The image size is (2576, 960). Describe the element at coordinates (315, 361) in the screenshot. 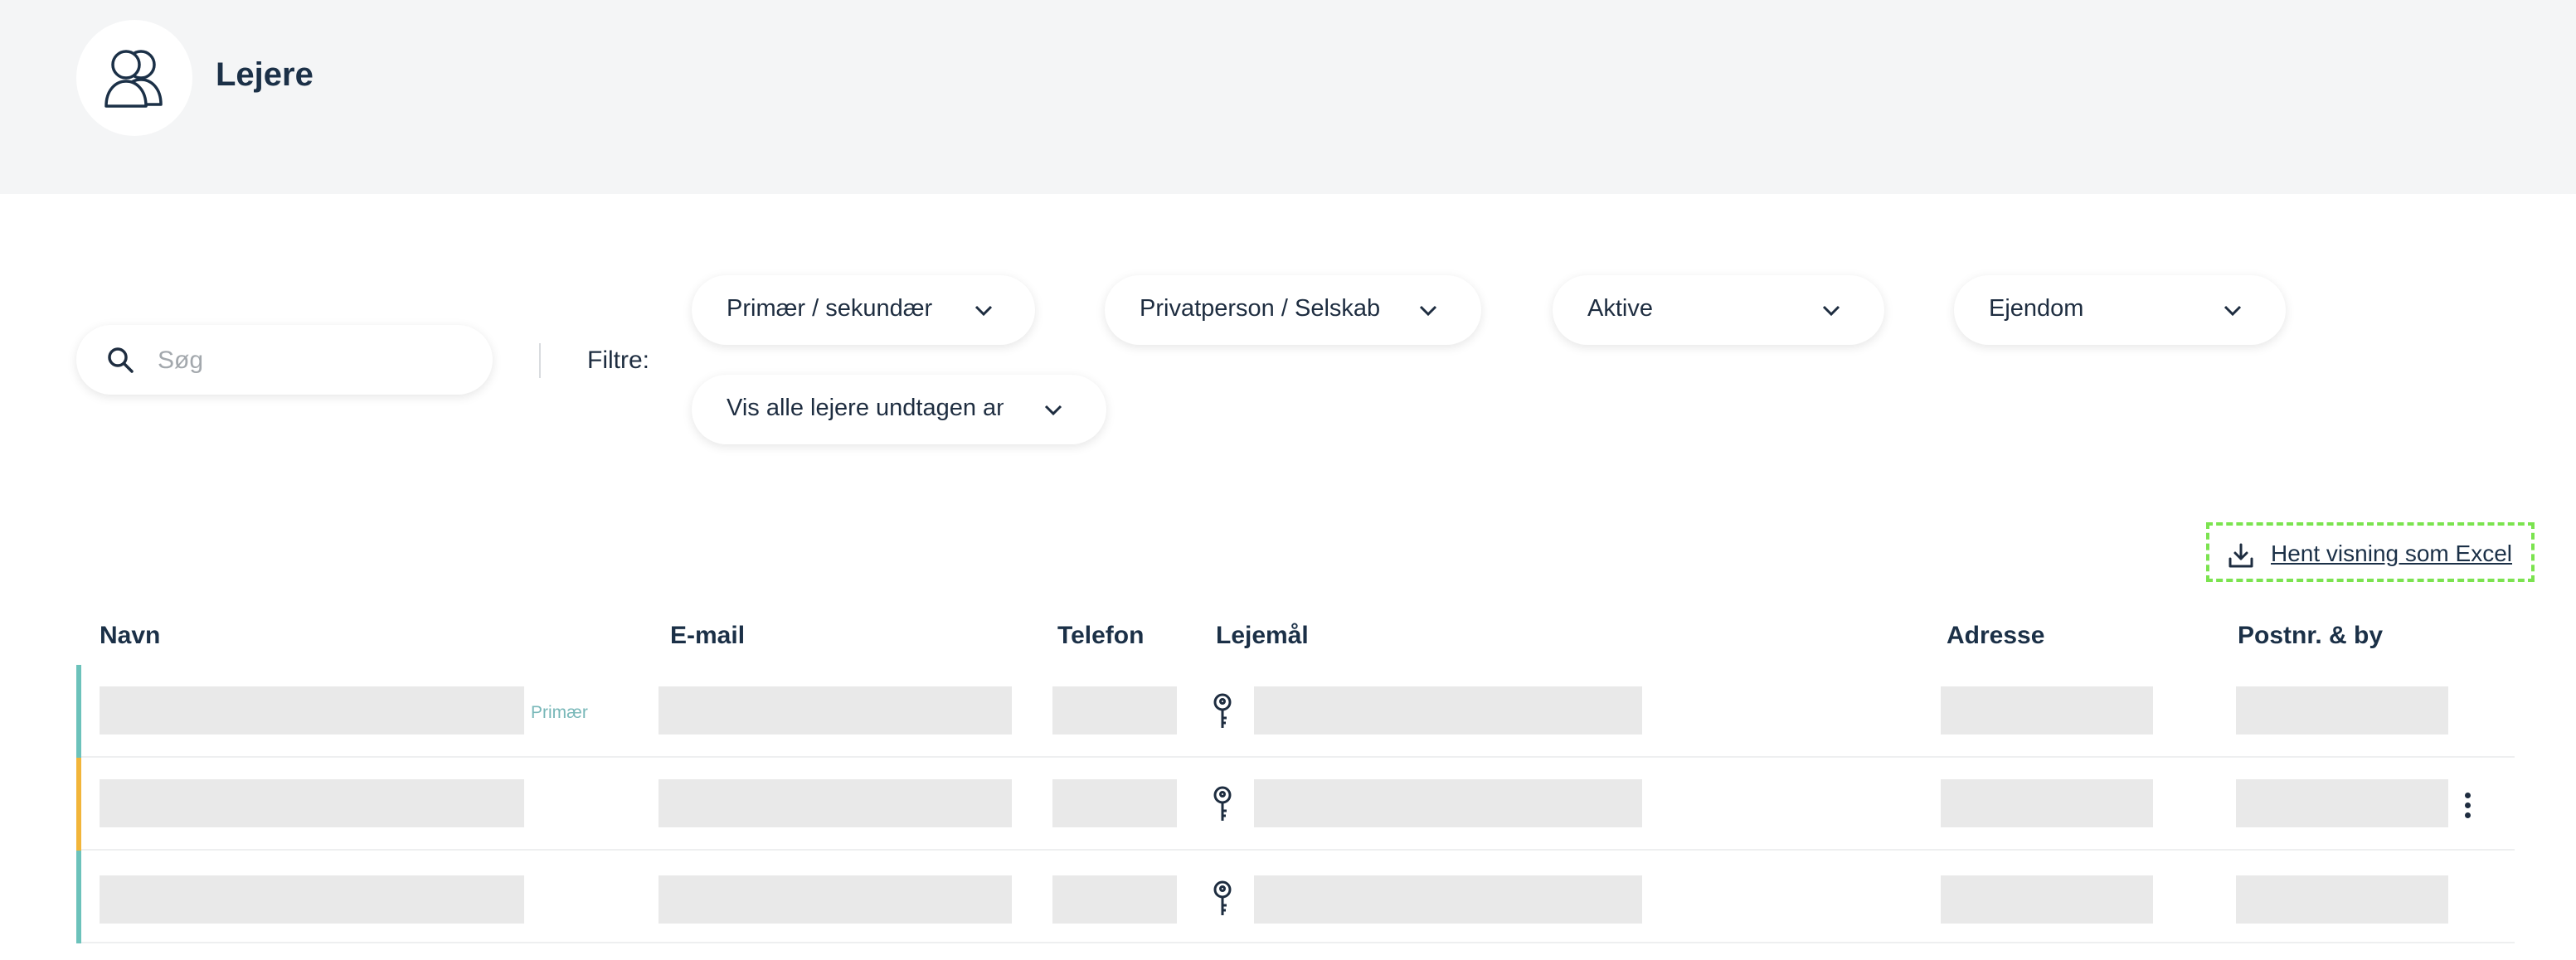

I see `search-input` at that location.